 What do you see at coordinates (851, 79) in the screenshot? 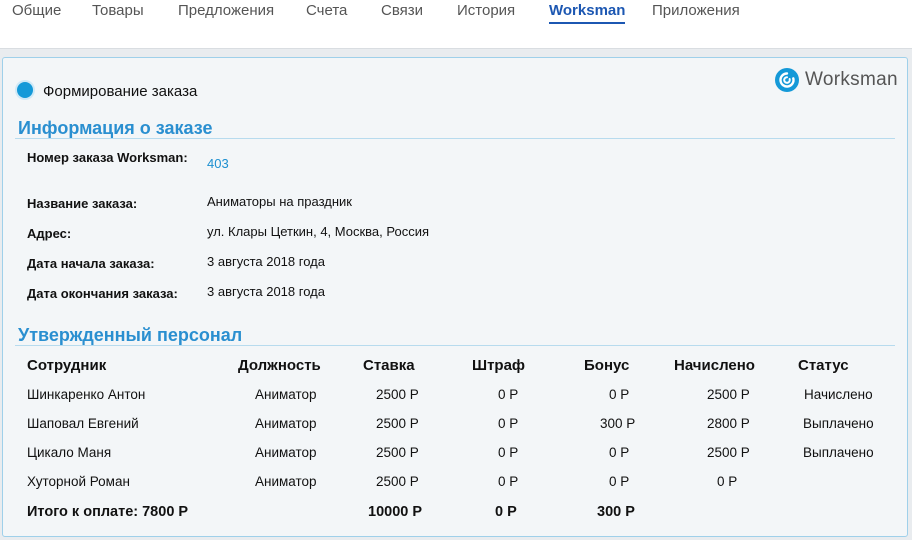
I see `worksman-logo-text: Worksman` at bounding box center [851, 79].